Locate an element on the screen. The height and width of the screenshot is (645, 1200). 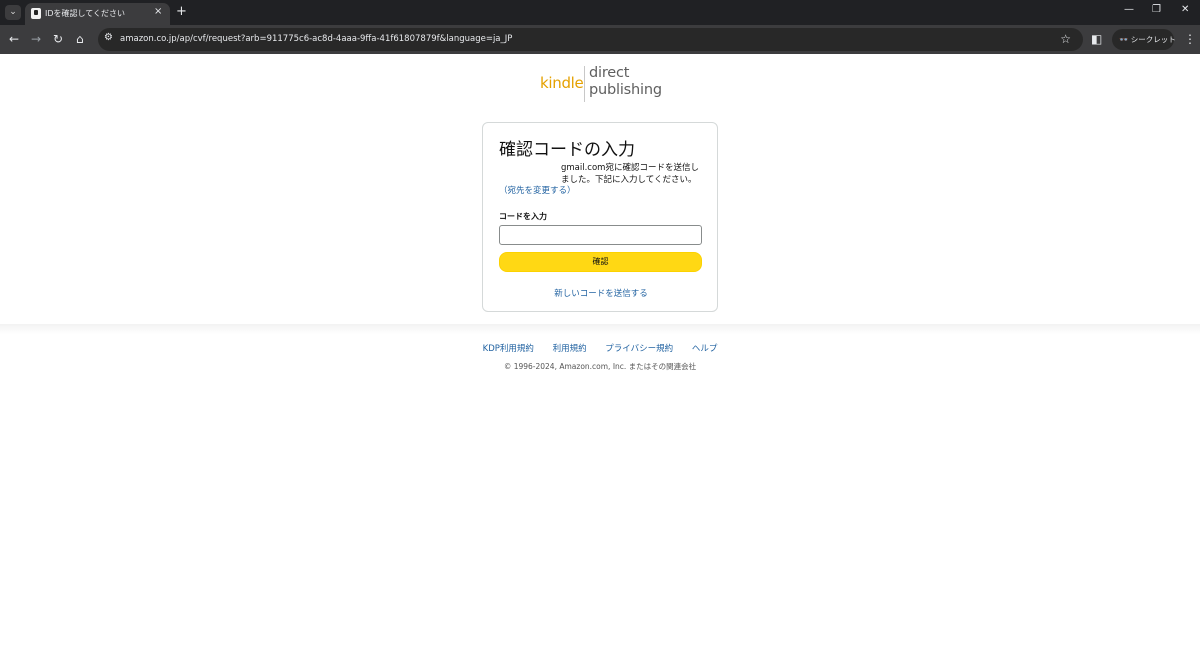
page-title: 確認コードの入力 is located at coordinates (567, 150).